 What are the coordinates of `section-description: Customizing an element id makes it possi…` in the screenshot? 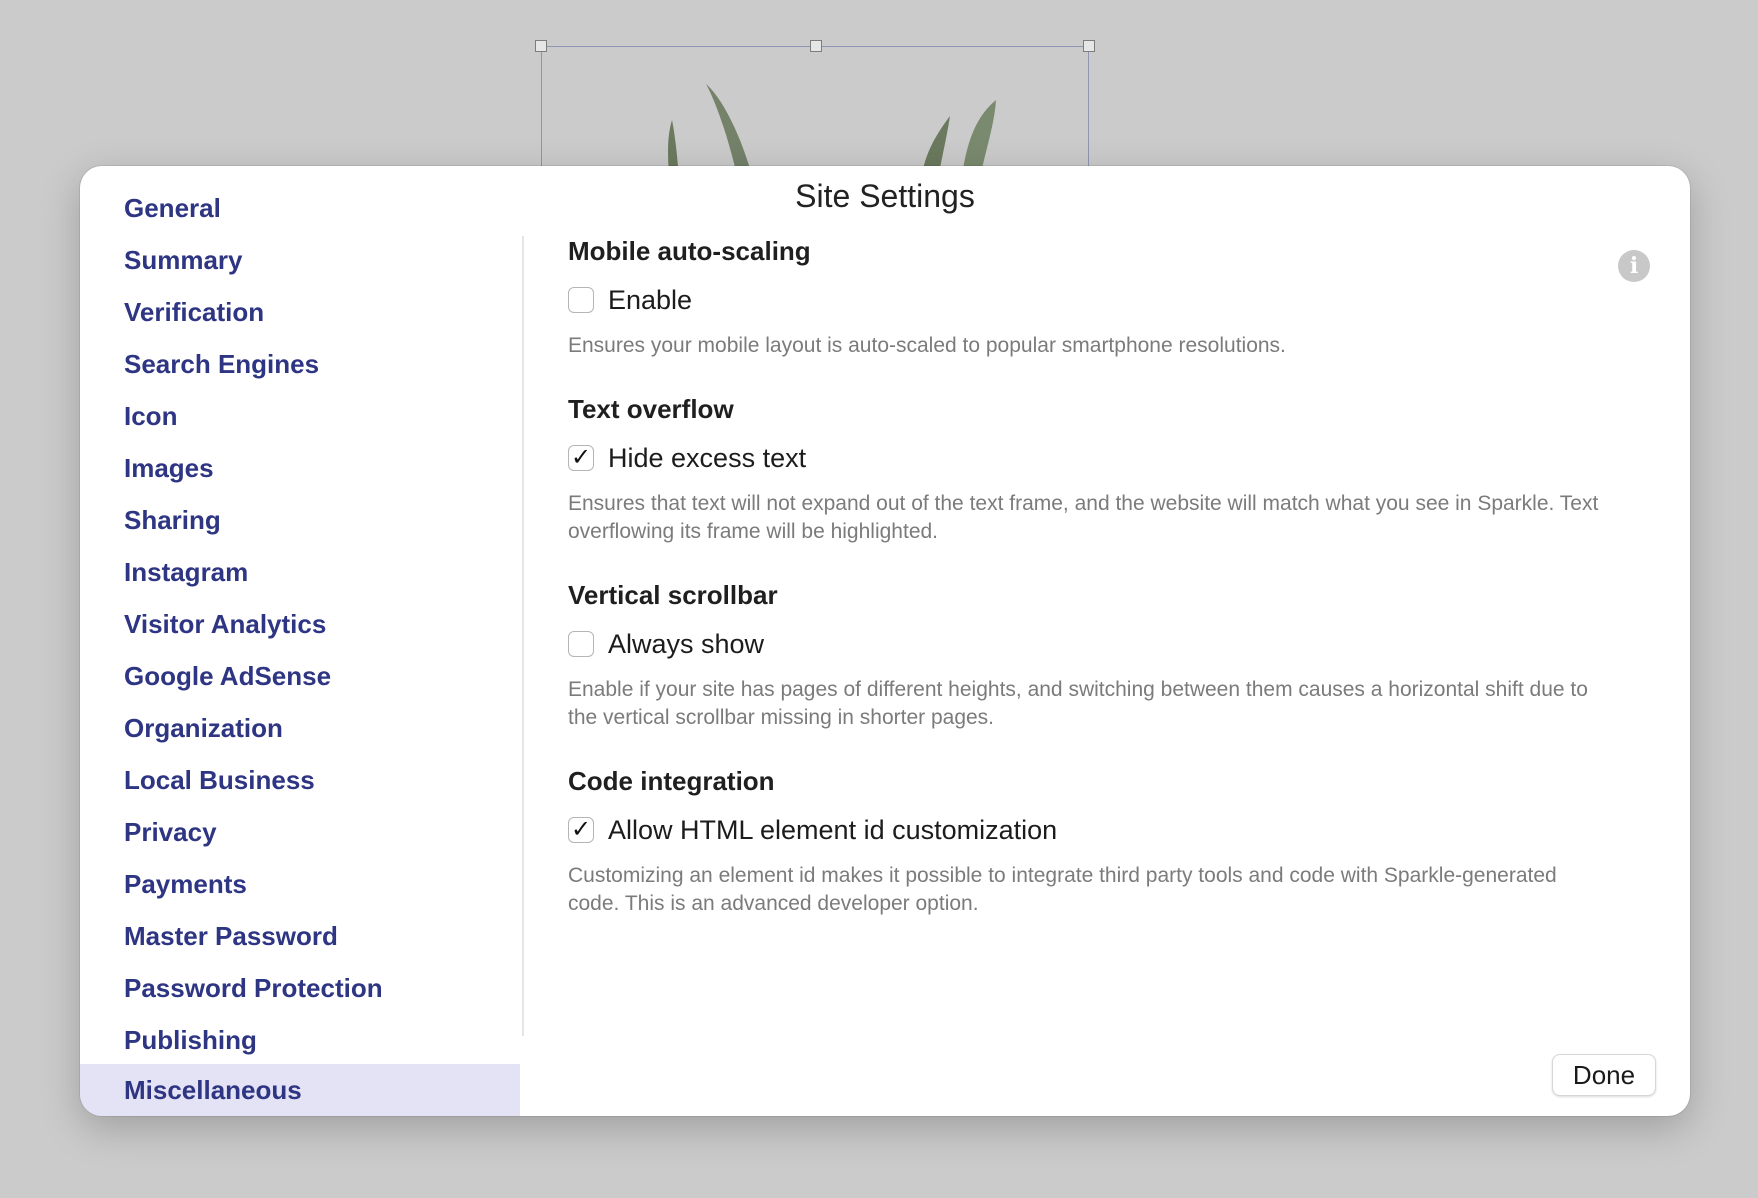 It's located at (1062, 889).